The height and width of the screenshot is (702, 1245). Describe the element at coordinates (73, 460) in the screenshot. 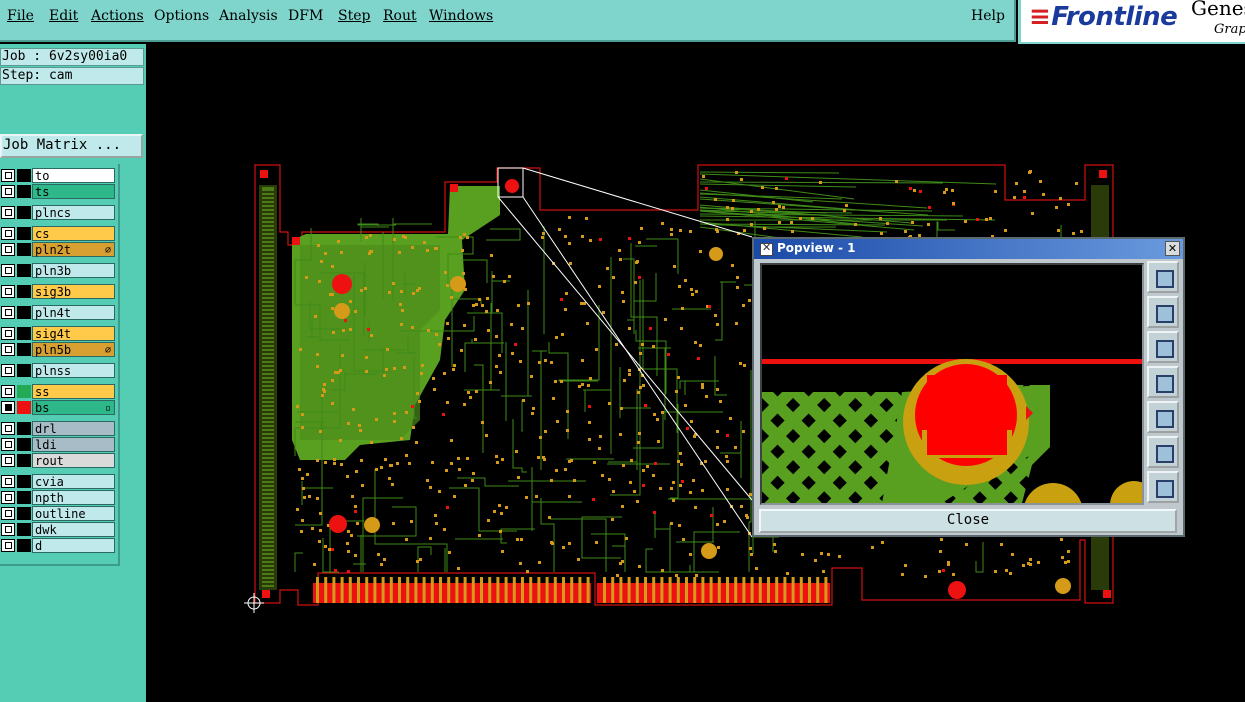

I see `layer-name: rout` at that location.